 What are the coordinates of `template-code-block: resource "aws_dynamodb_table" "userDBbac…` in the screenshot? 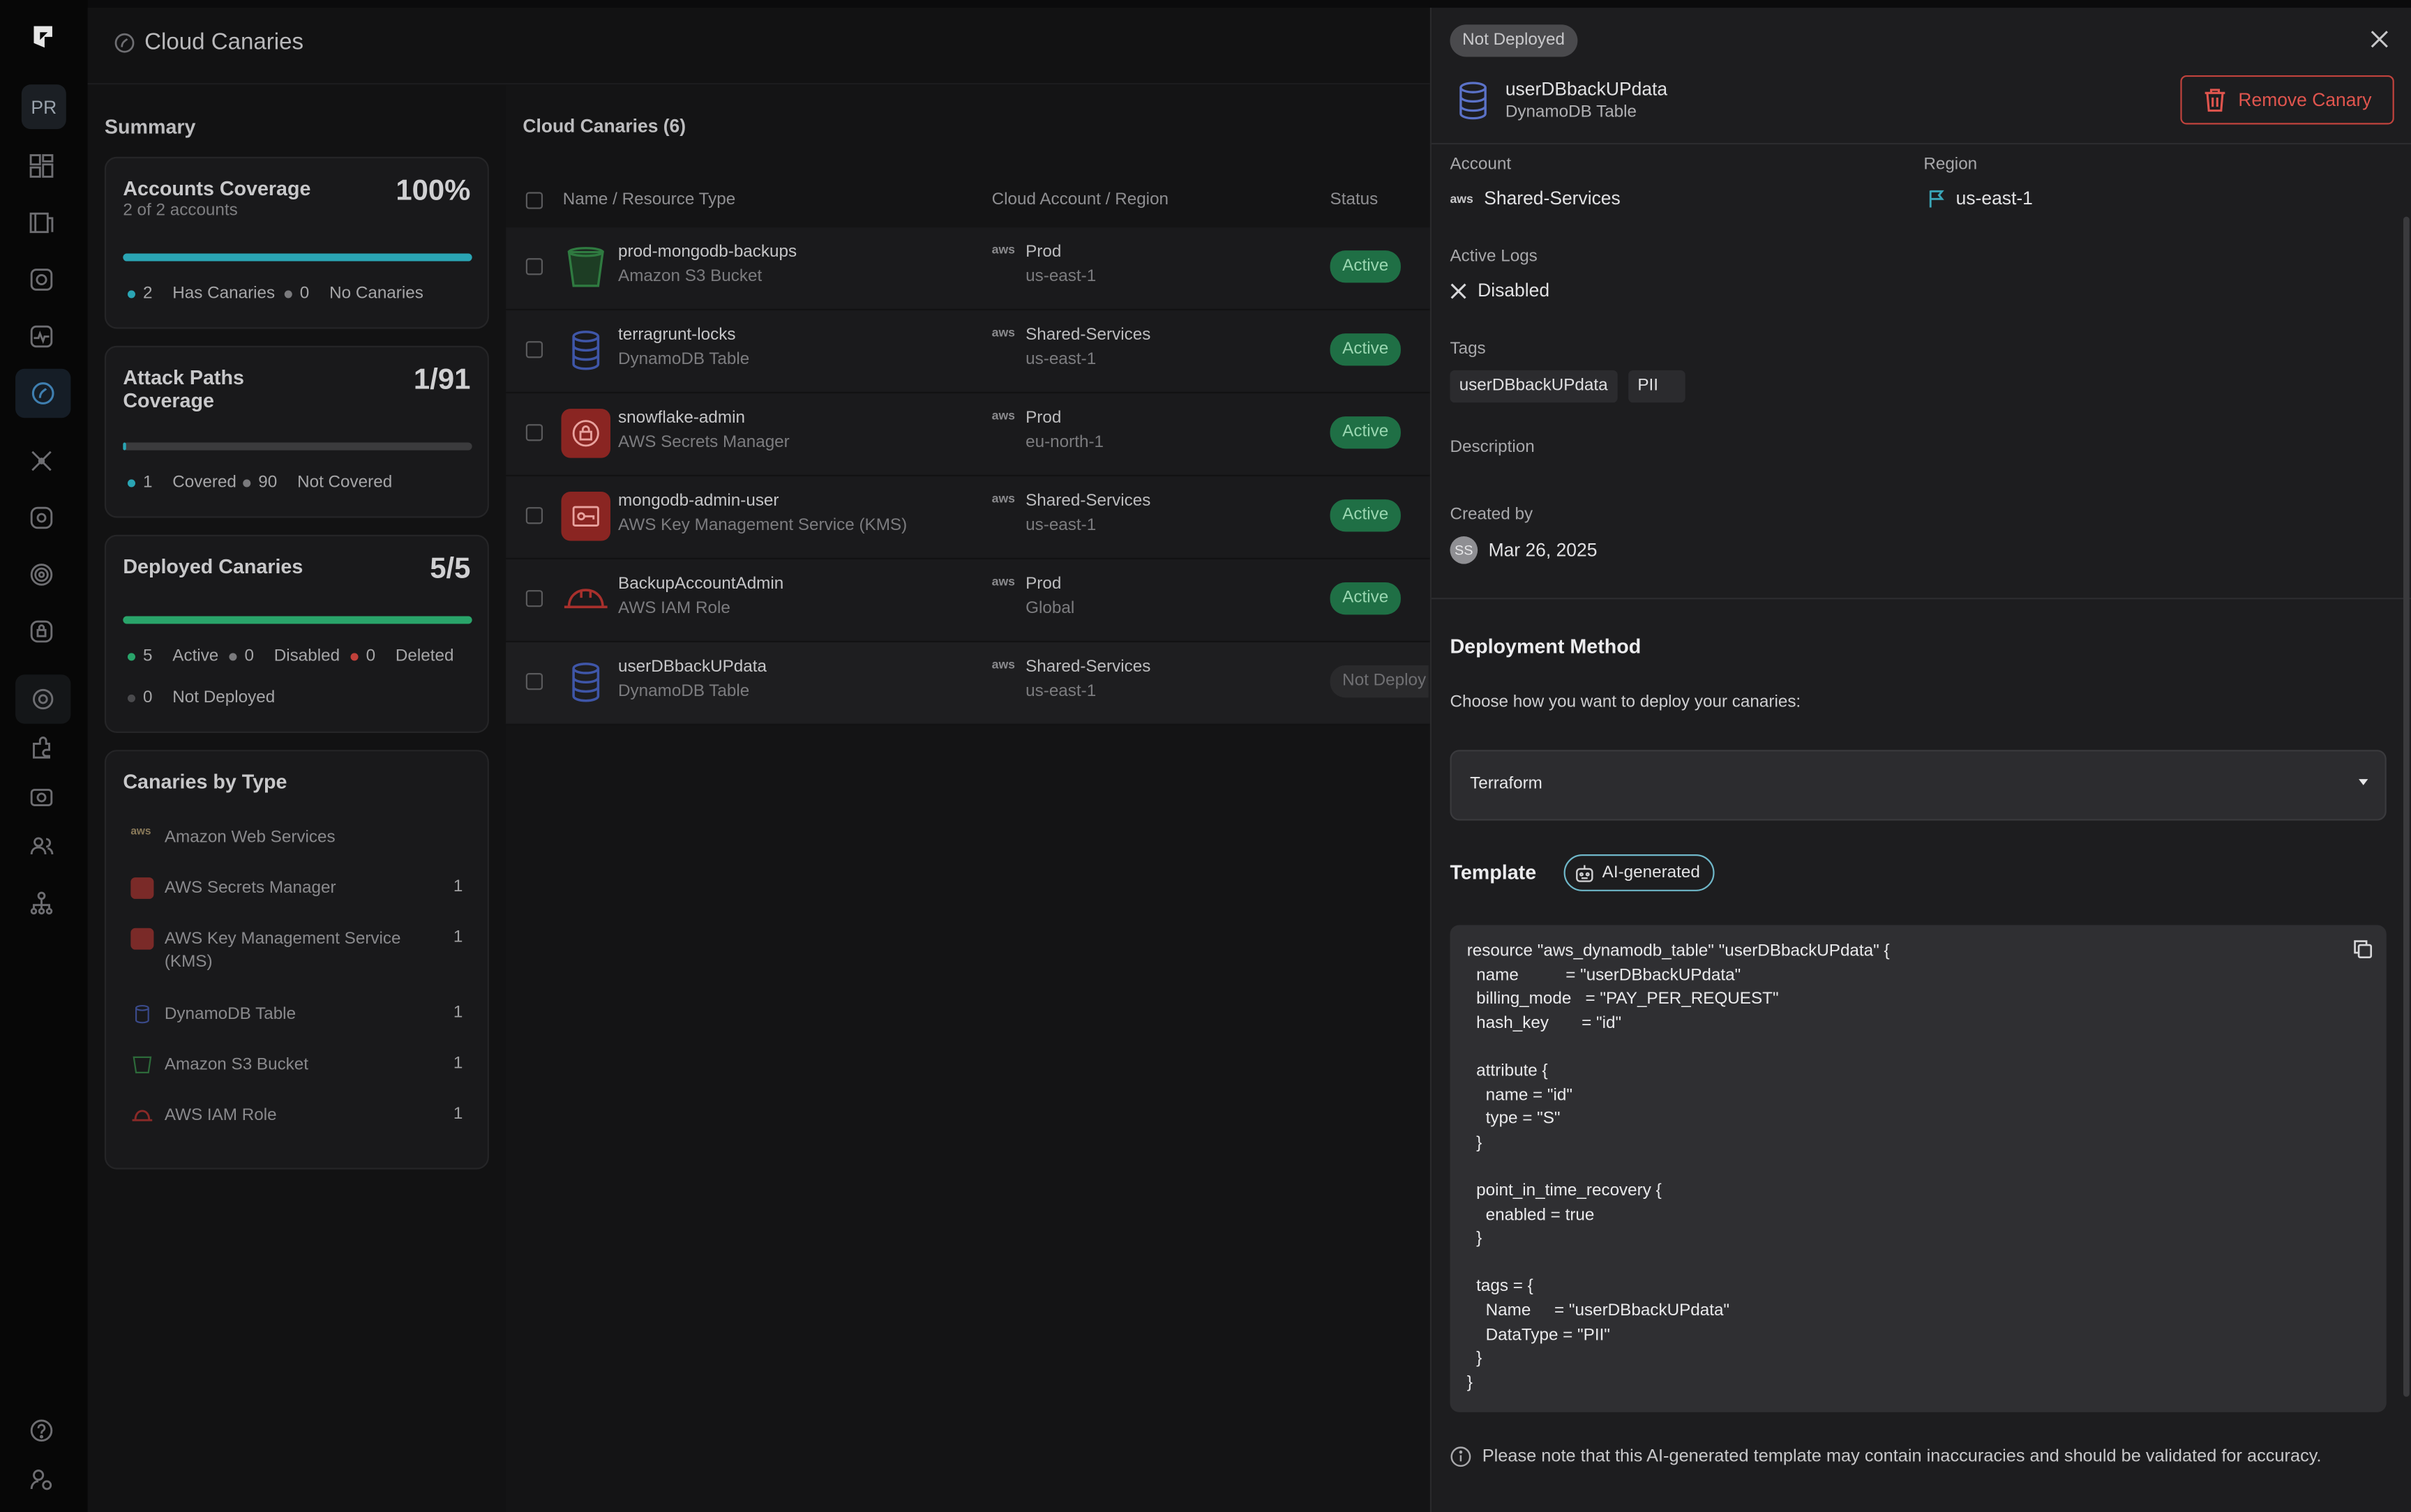 It's located at (1918, 1168).